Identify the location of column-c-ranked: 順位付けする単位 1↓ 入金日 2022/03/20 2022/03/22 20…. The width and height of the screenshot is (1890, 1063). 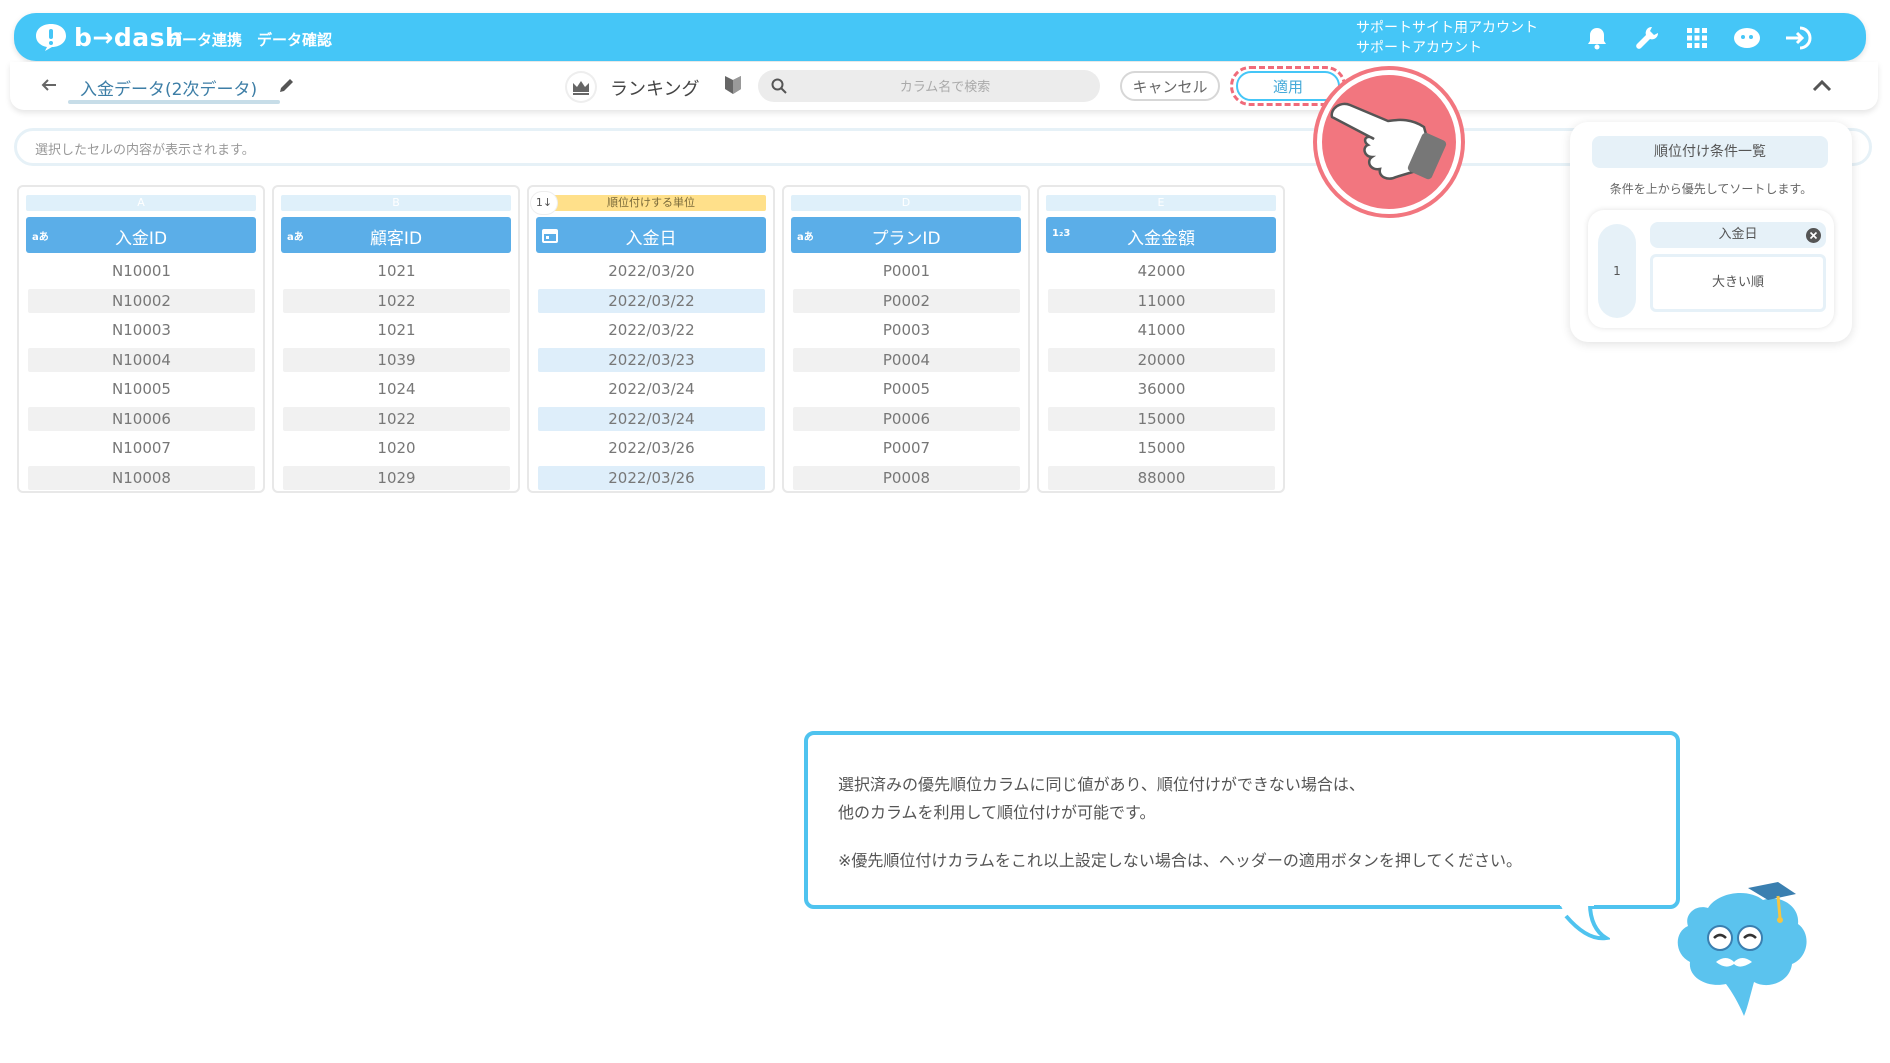
(651, 339).